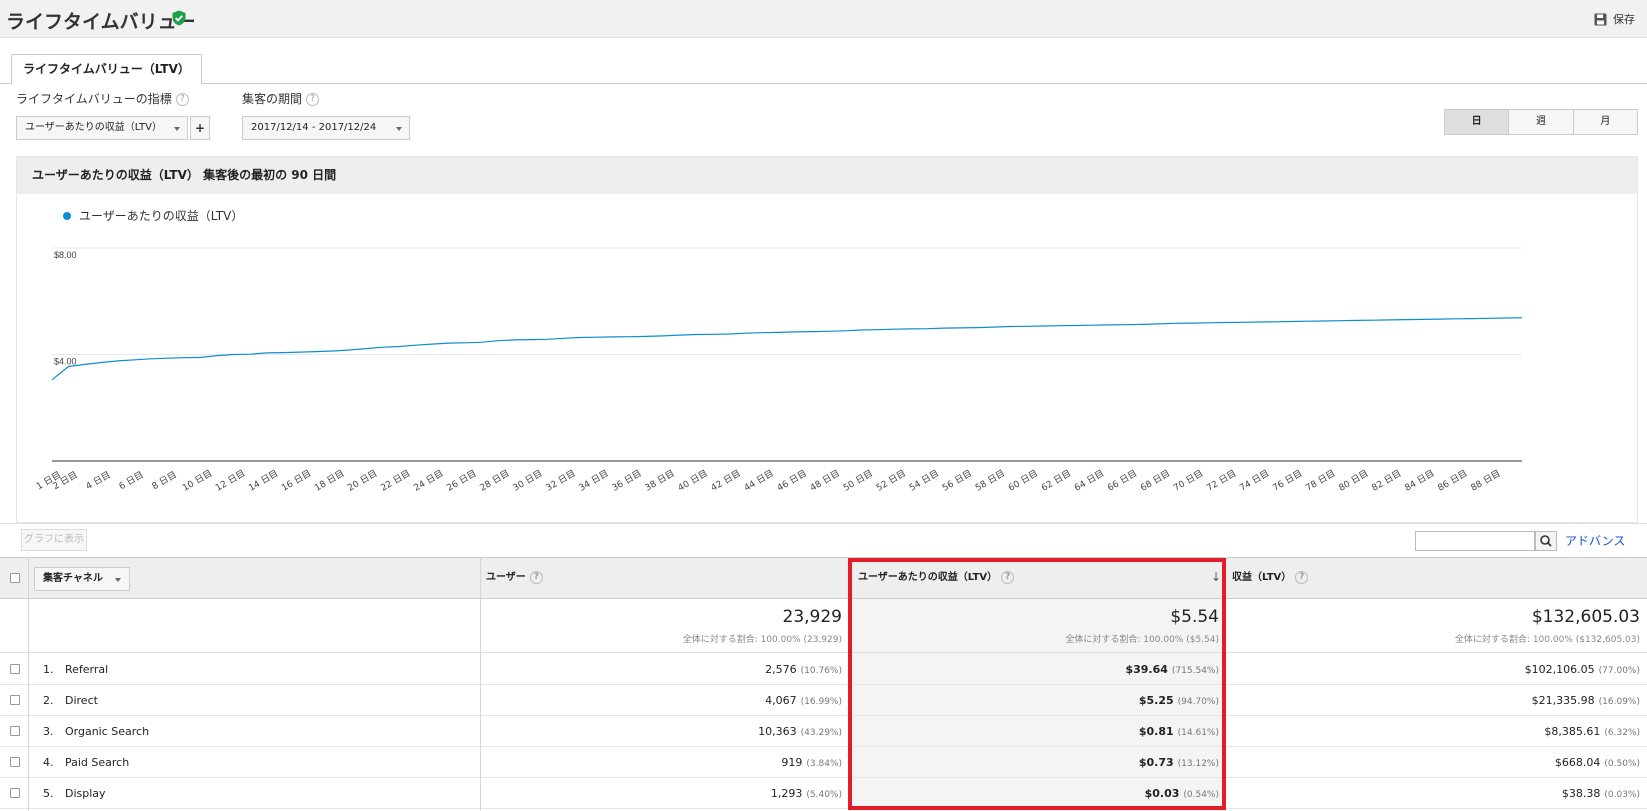 The width and height of the screenshot is (1647, 811). I want to click on table-header: 集客チャネル ユーザー? ユーザーあたりの収益（LTV）? ↓ 収益（LTV）?, so click(823, 578).